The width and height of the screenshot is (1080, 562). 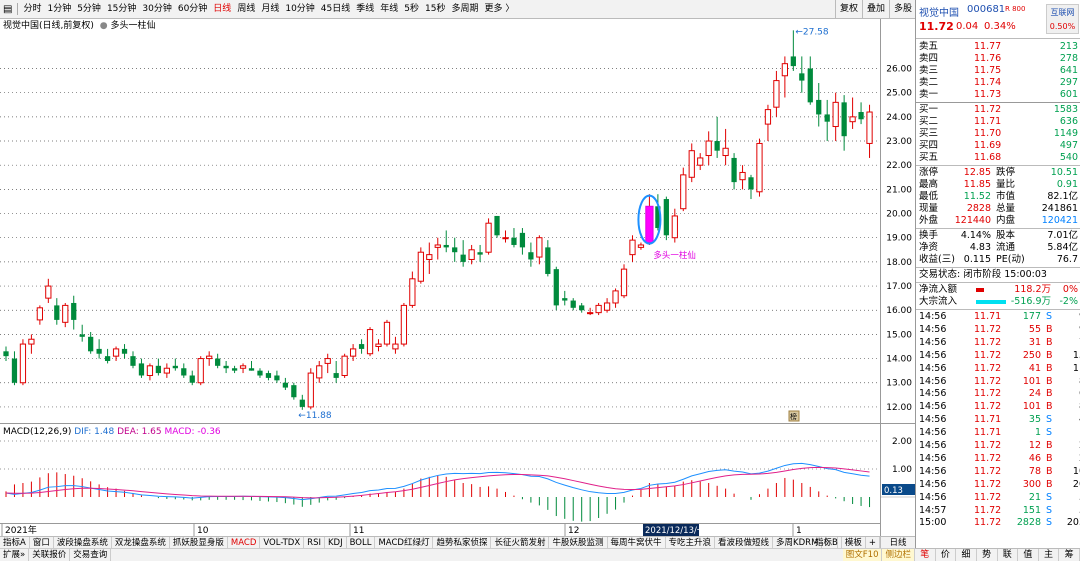 I want to click on extension-item: 关联报价, so click(x=50, y=555).